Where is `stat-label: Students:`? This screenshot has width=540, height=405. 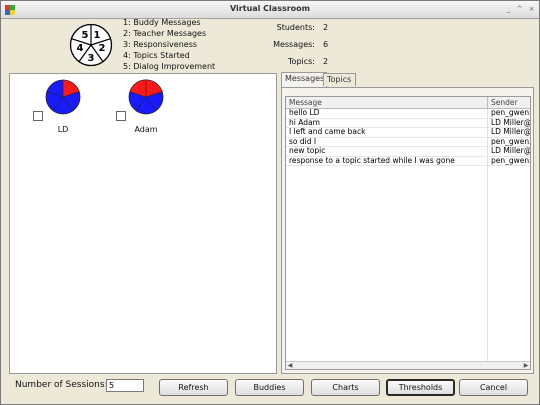
stat-label: Students: is located at coordinates (295, 27).